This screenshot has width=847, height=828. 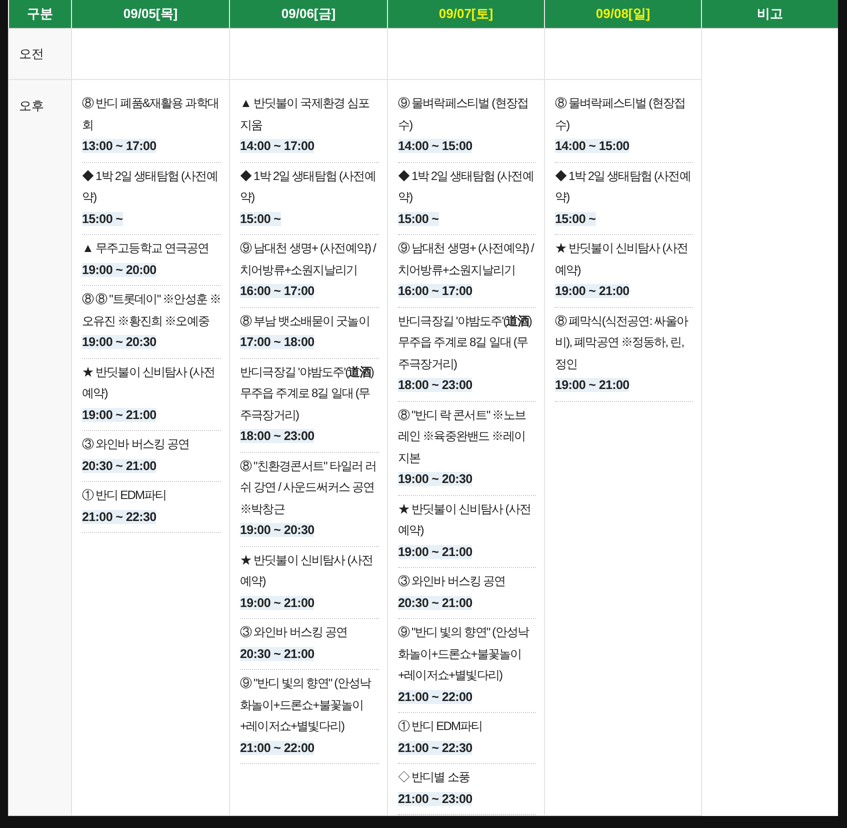 I want to click on column-header: 비고, so click(x=770, y=14).